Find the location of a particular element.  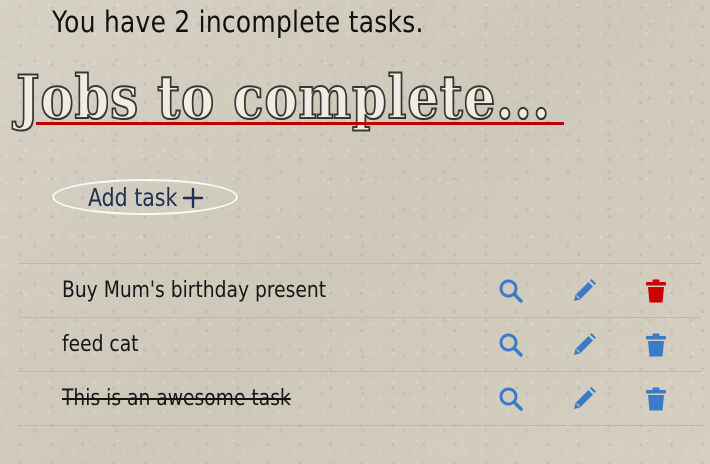

task-text: Buy Mum's birthday present is located at coordinates (194, 290).